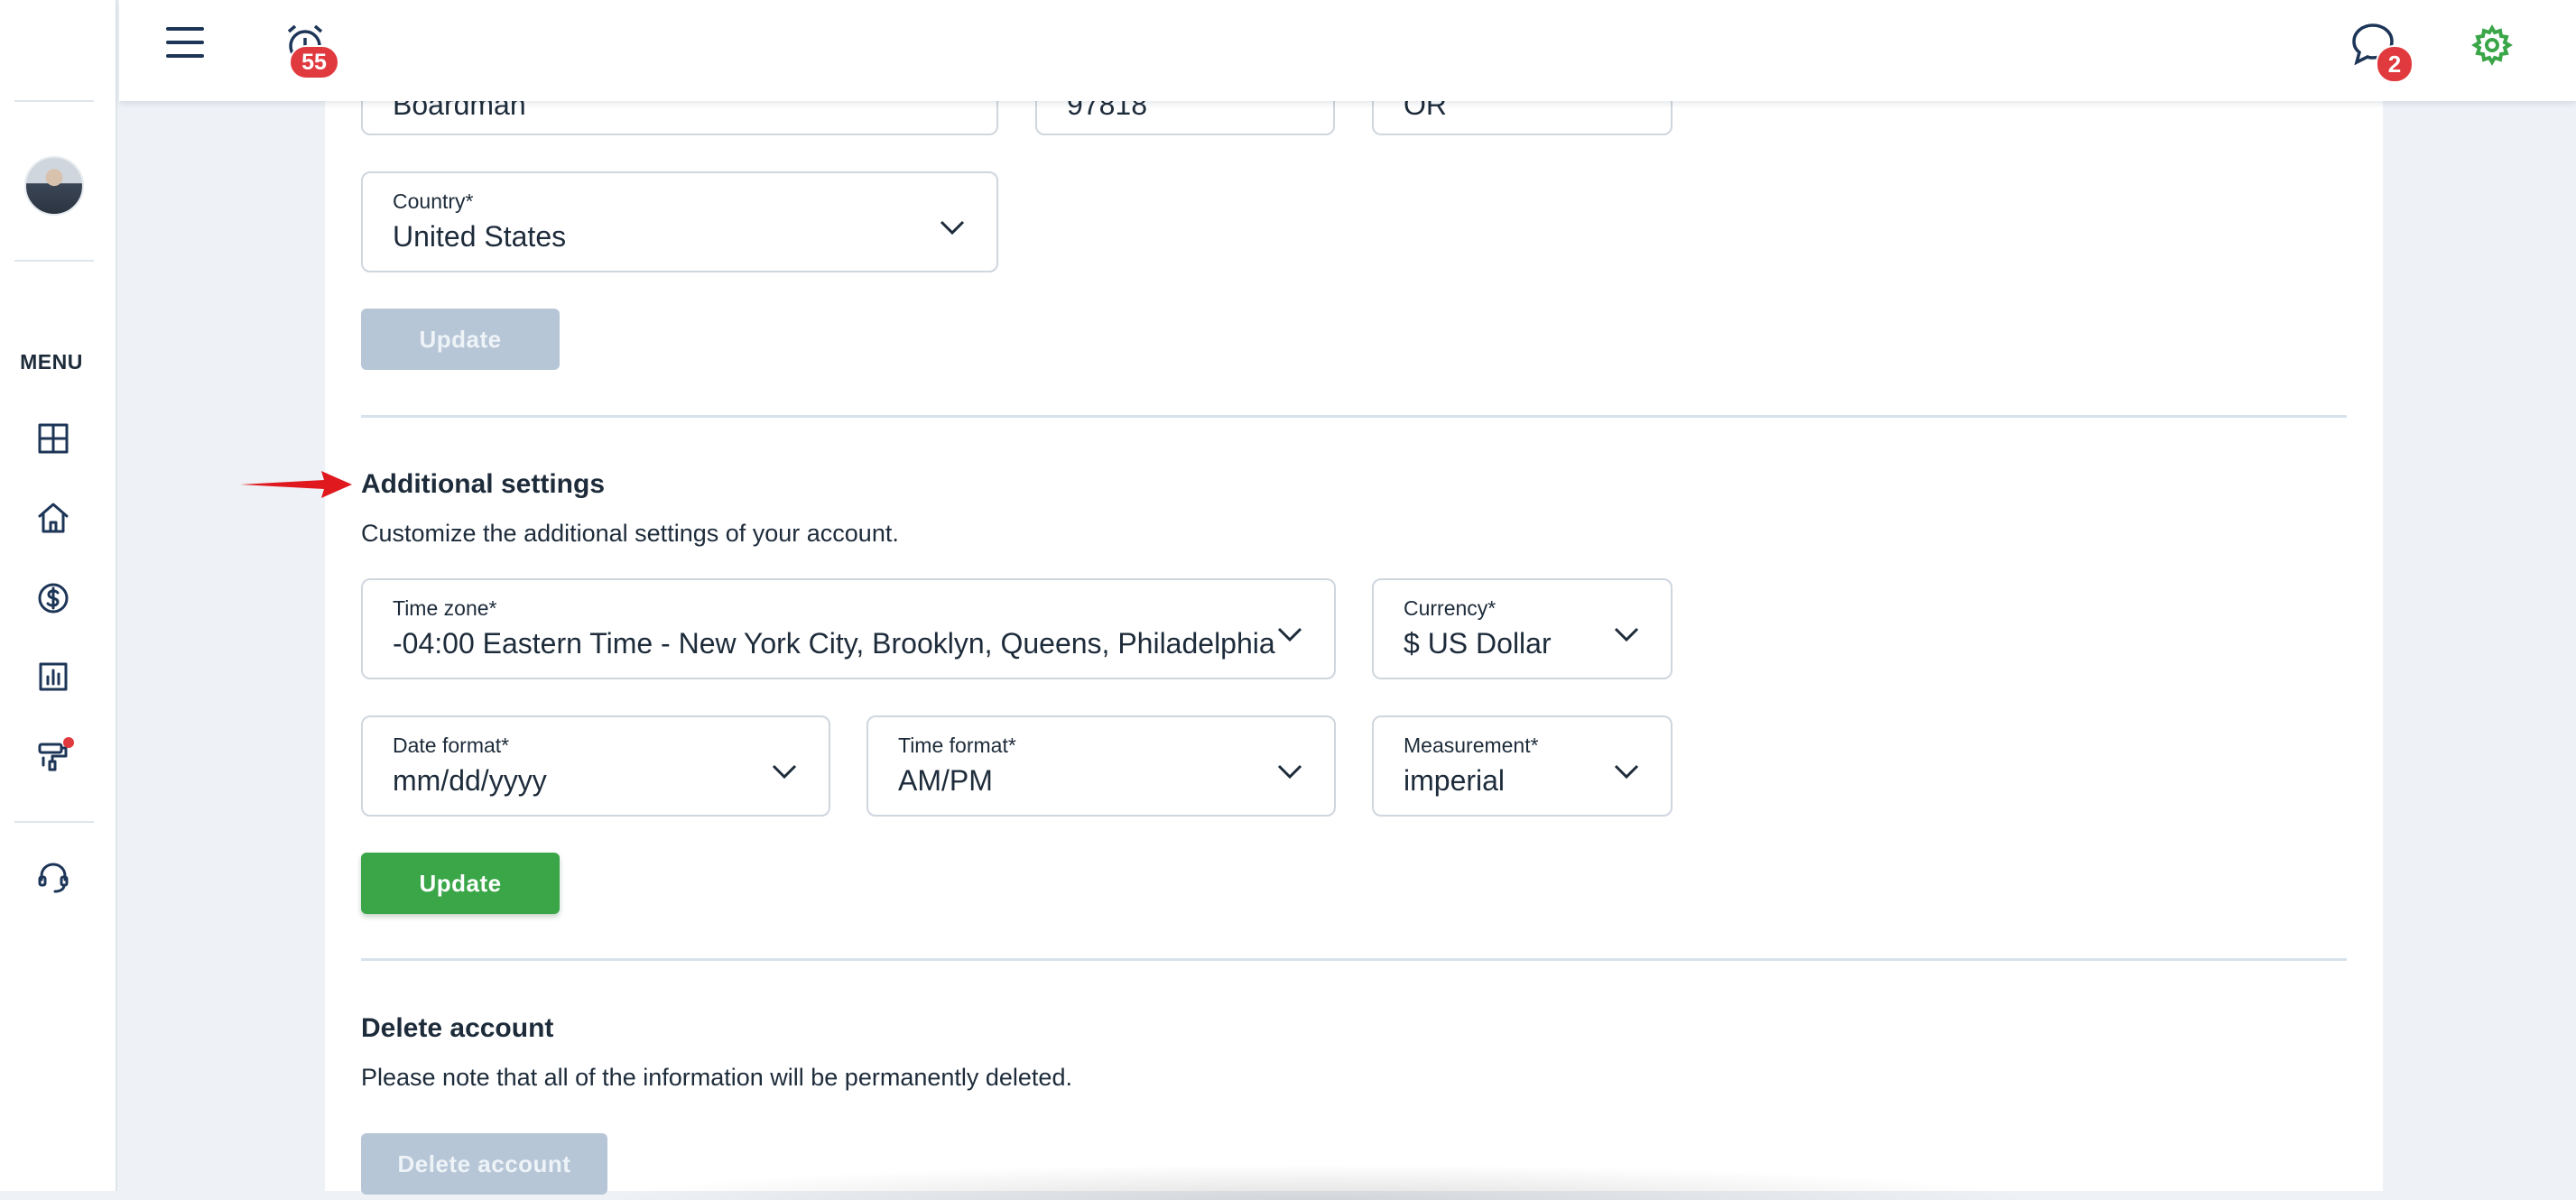  Describe the element at coordinates (945, 780) in the screenshot. I see `time-format-value: AM/PM` at that location.